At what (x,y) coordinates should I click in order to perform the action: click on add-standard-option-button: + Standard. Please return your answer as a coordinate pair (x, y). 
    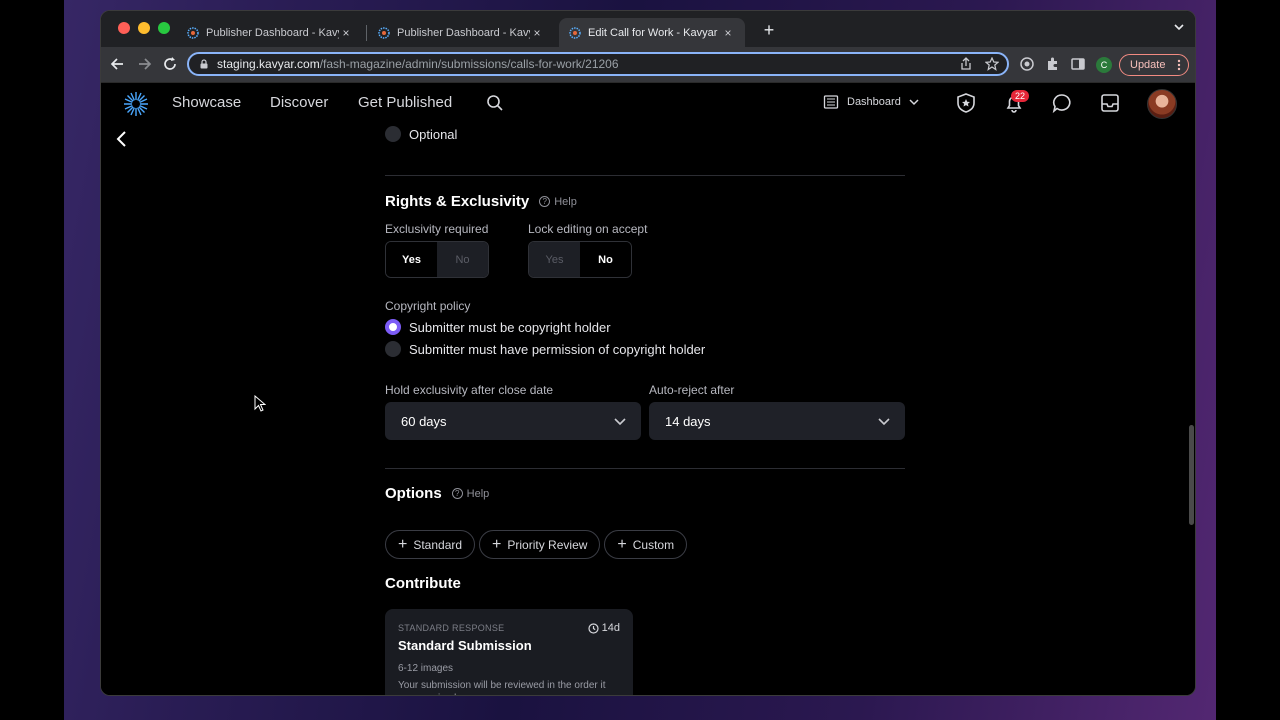
    Looking at the image, I should click on (430, 544).